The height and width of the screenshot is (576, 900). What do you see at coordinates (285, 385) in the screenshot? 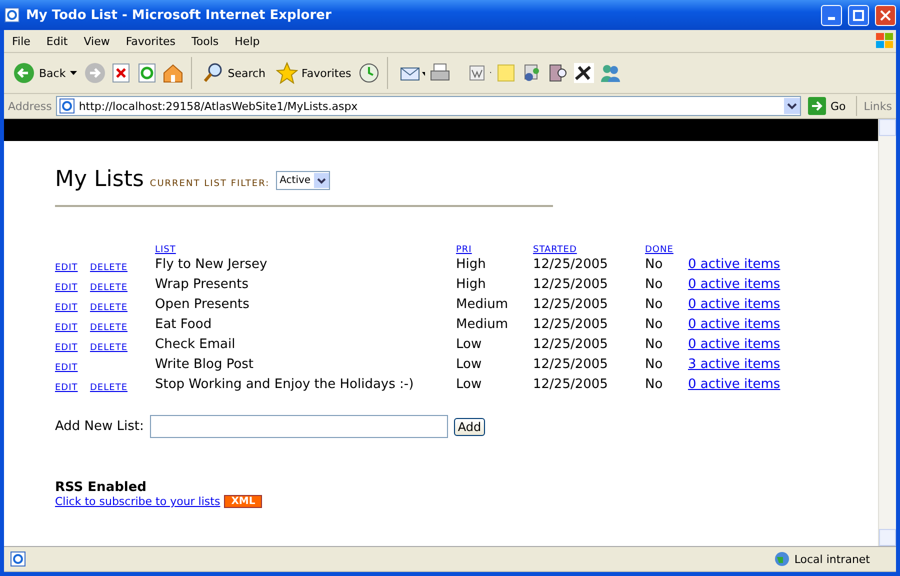
I see `list-name: Stop Working and Enjoy the Holidays :-)` at bounding box center [285, 385].